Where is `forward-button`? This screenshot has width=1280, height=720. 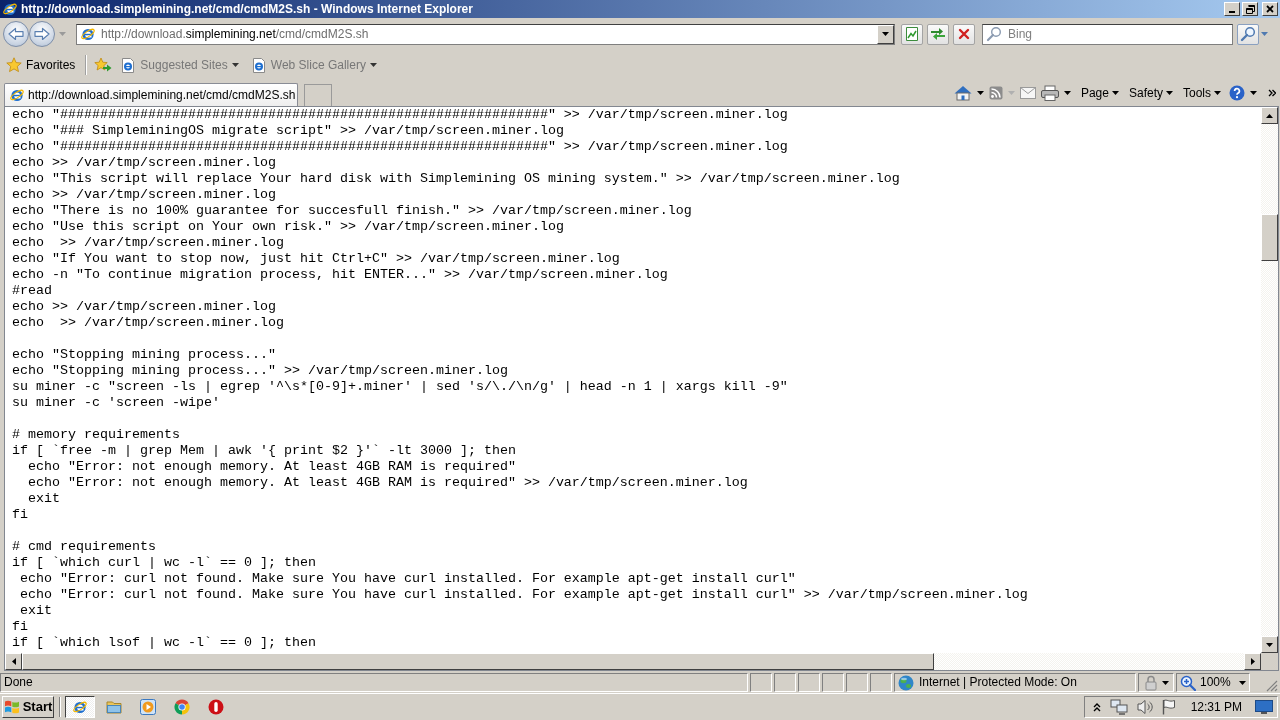 forward-button is located at coordinates (42, 34).